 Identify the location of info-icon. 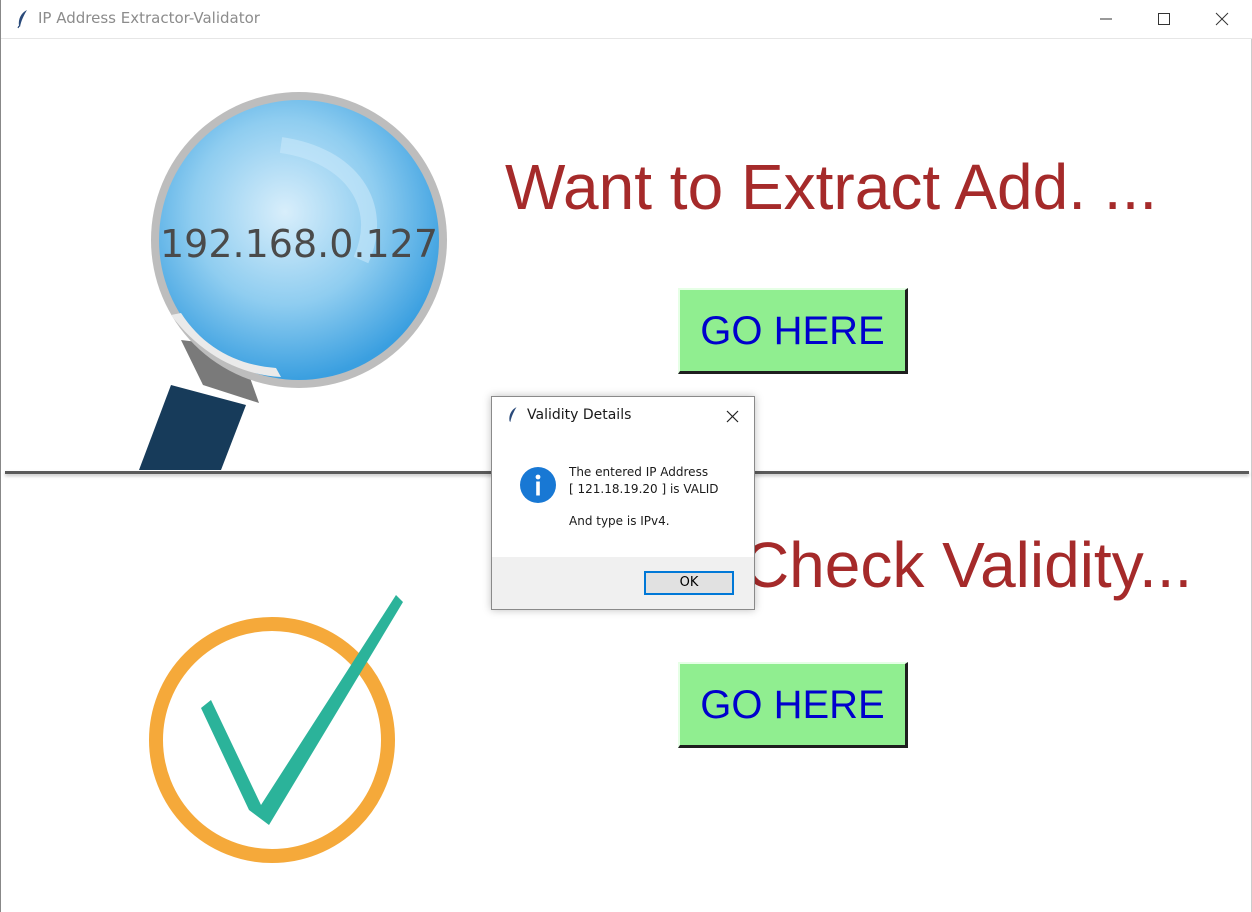
(538, 485).